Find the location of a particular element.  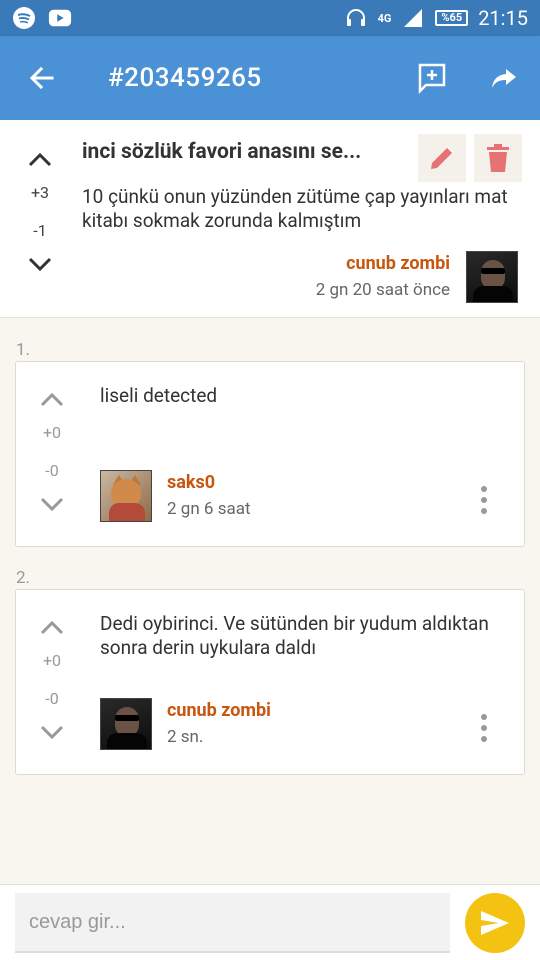

network-type-label: 4G is located at coordinates (384, 18).